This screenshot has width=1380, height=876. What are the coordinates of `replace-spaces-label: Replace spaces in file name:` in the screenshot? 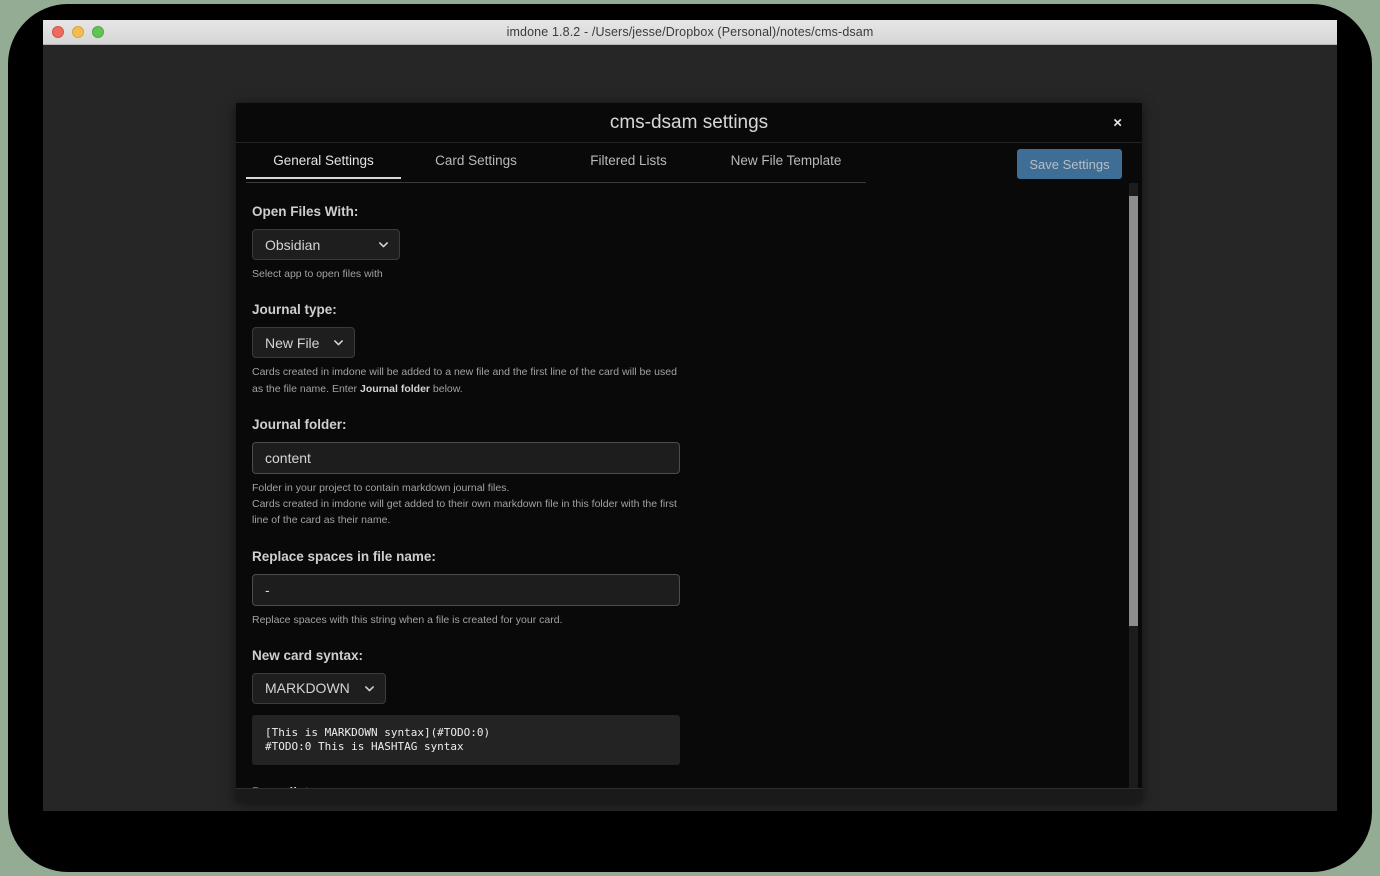 It's located at (344, 556).